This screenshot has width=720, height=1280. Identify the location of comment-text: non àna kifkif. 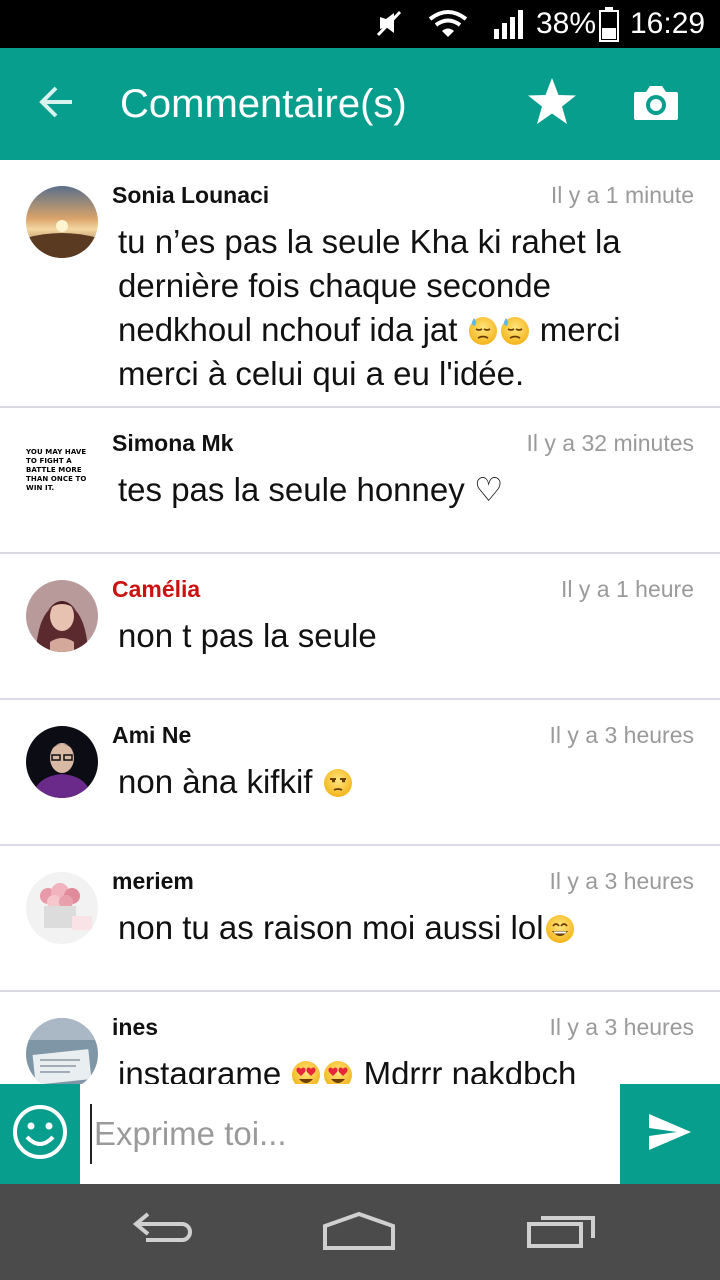
(403, 782).